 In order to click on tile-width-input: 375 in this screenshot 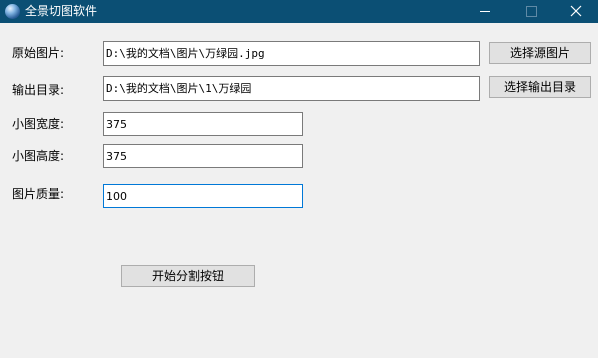, I will do `click(203, 124)`.